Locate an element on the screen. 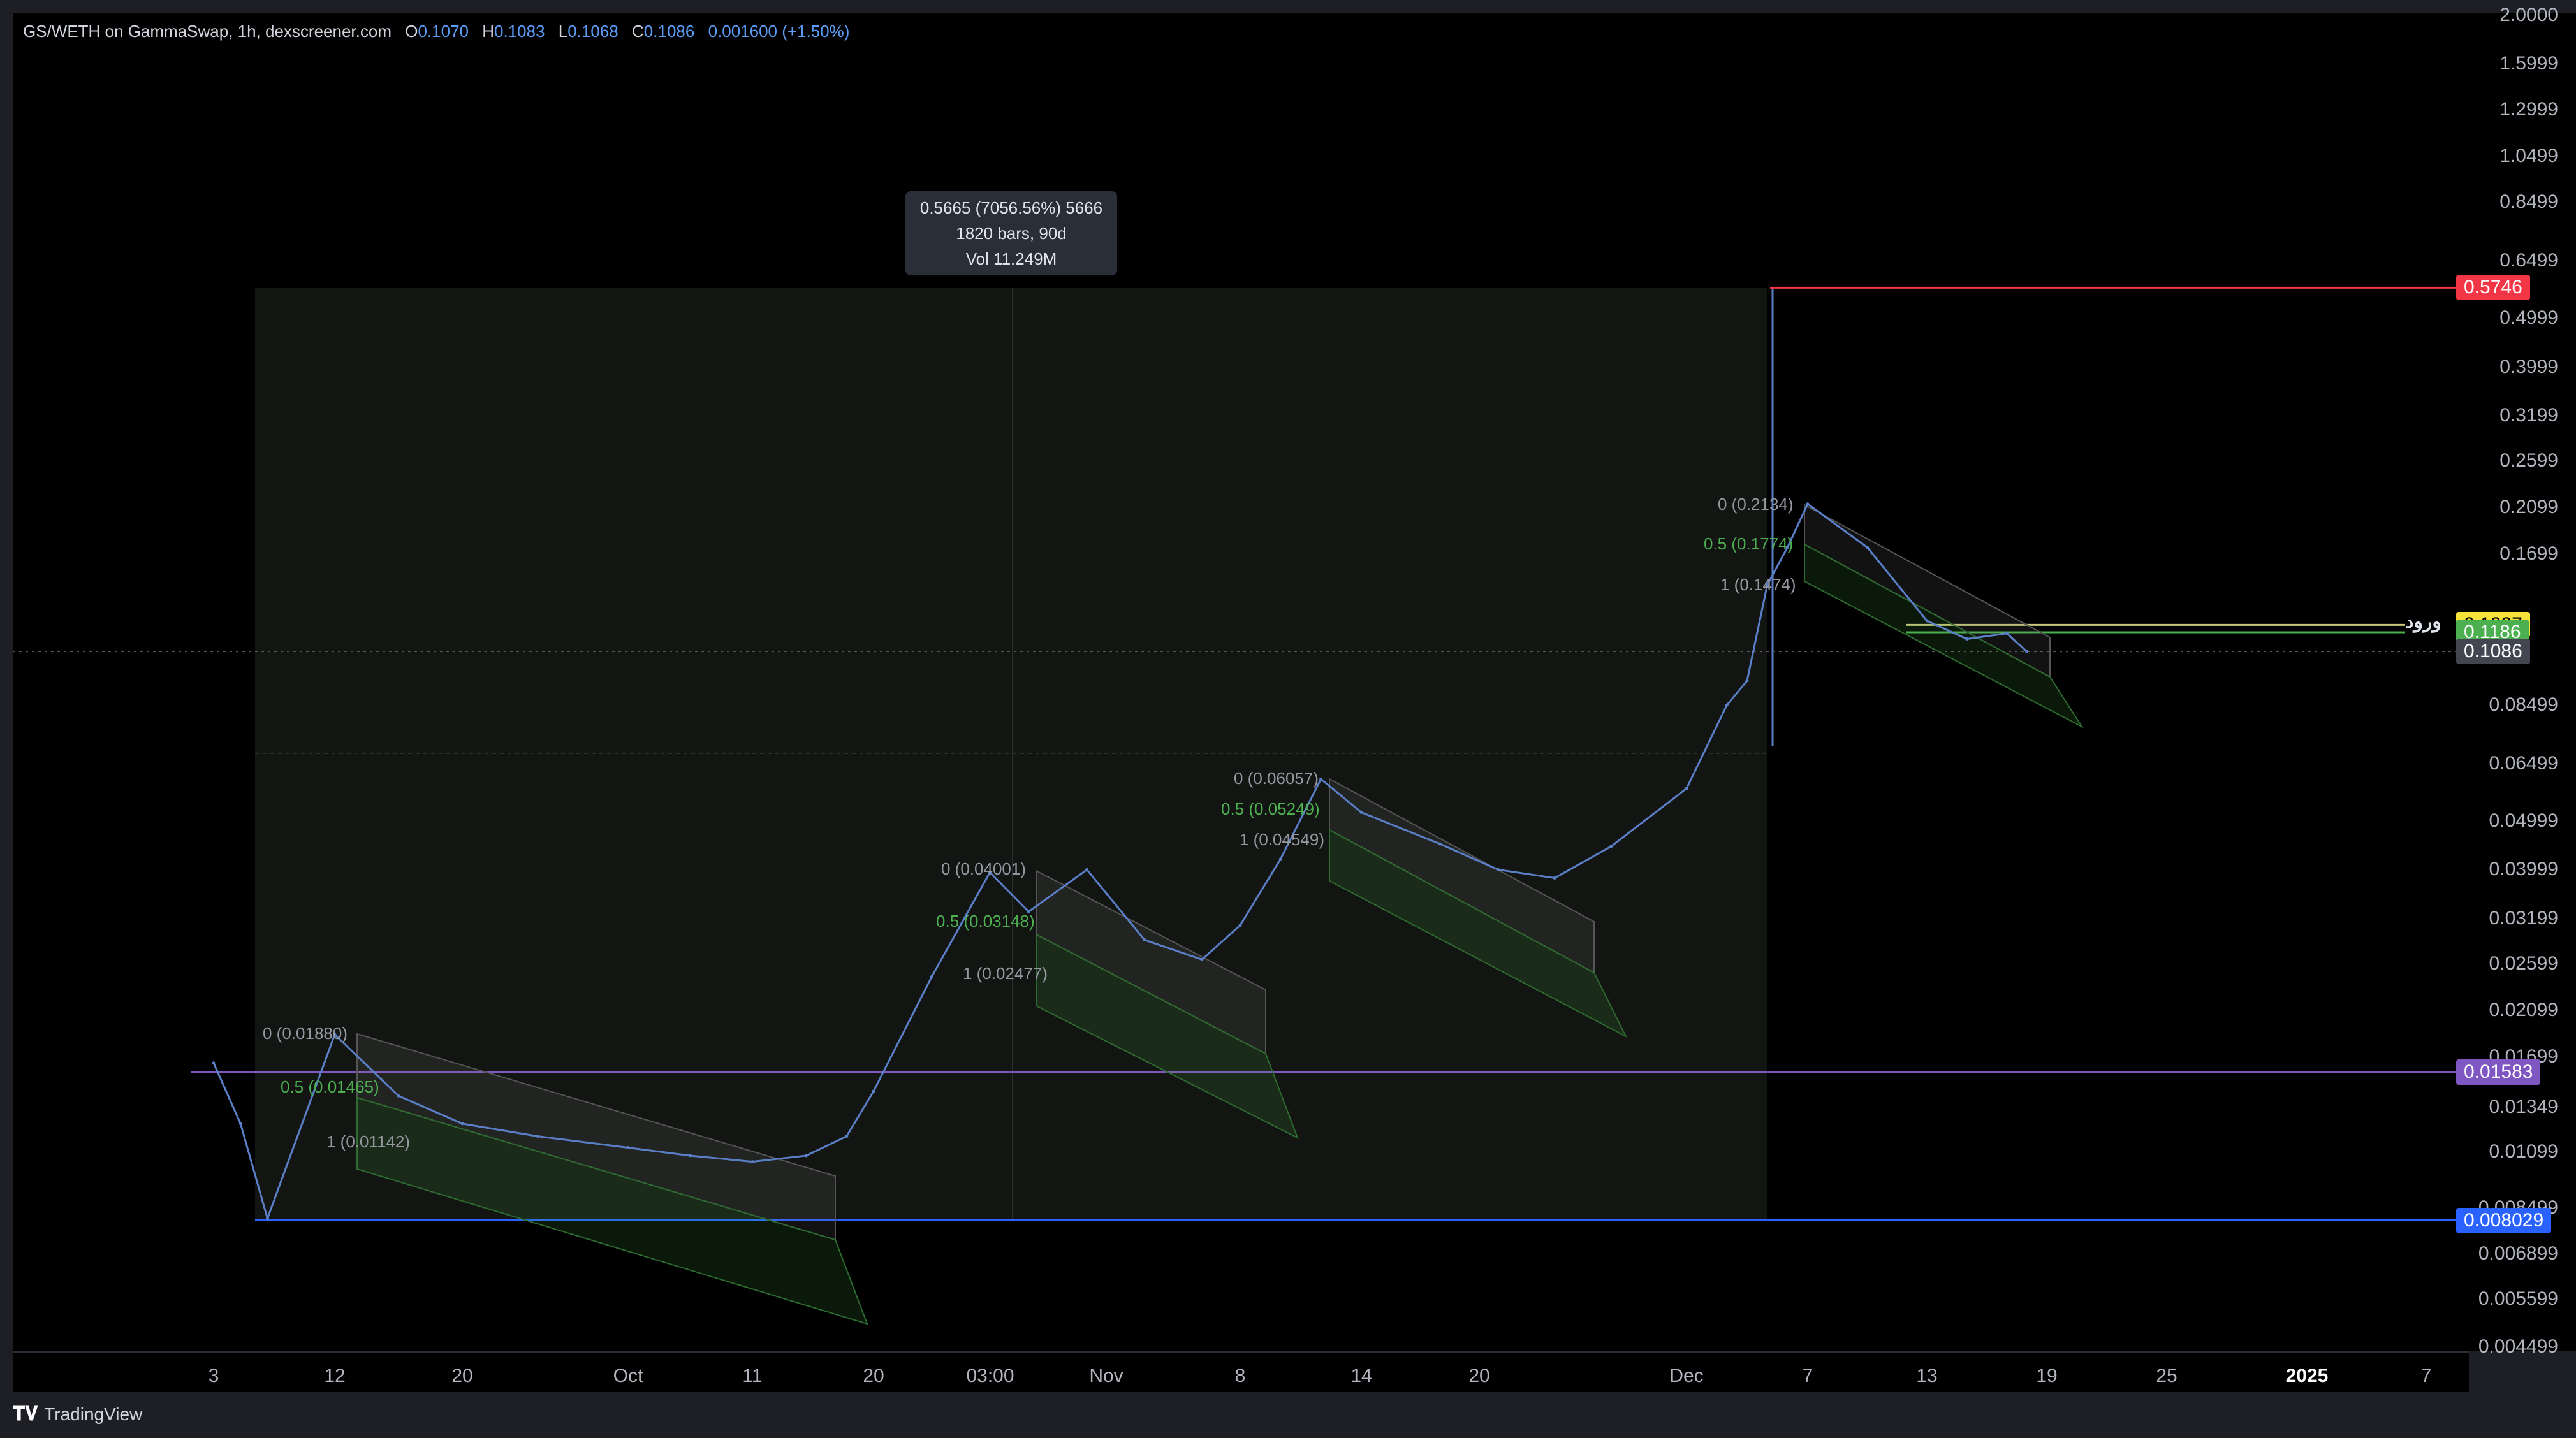 This screenshot has height=1438, width=2576. tradingview-logo: 𝐓𝐕 TradingView is located at coordinates (77, 1414).